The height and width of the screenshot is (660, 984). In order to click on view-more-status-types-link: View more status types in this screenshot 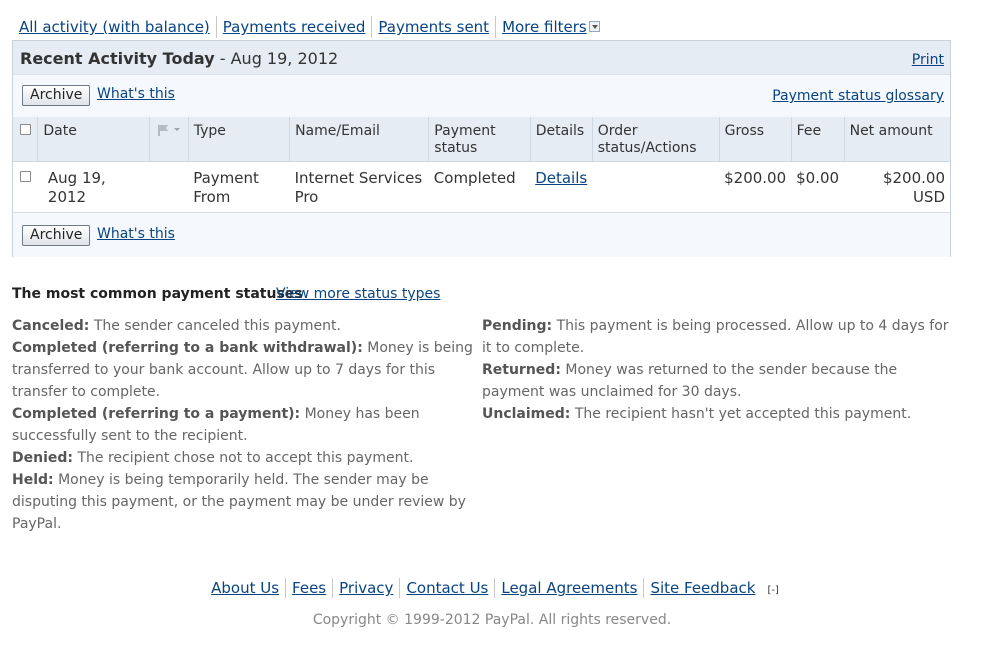, I will do `click(358, 294)`.